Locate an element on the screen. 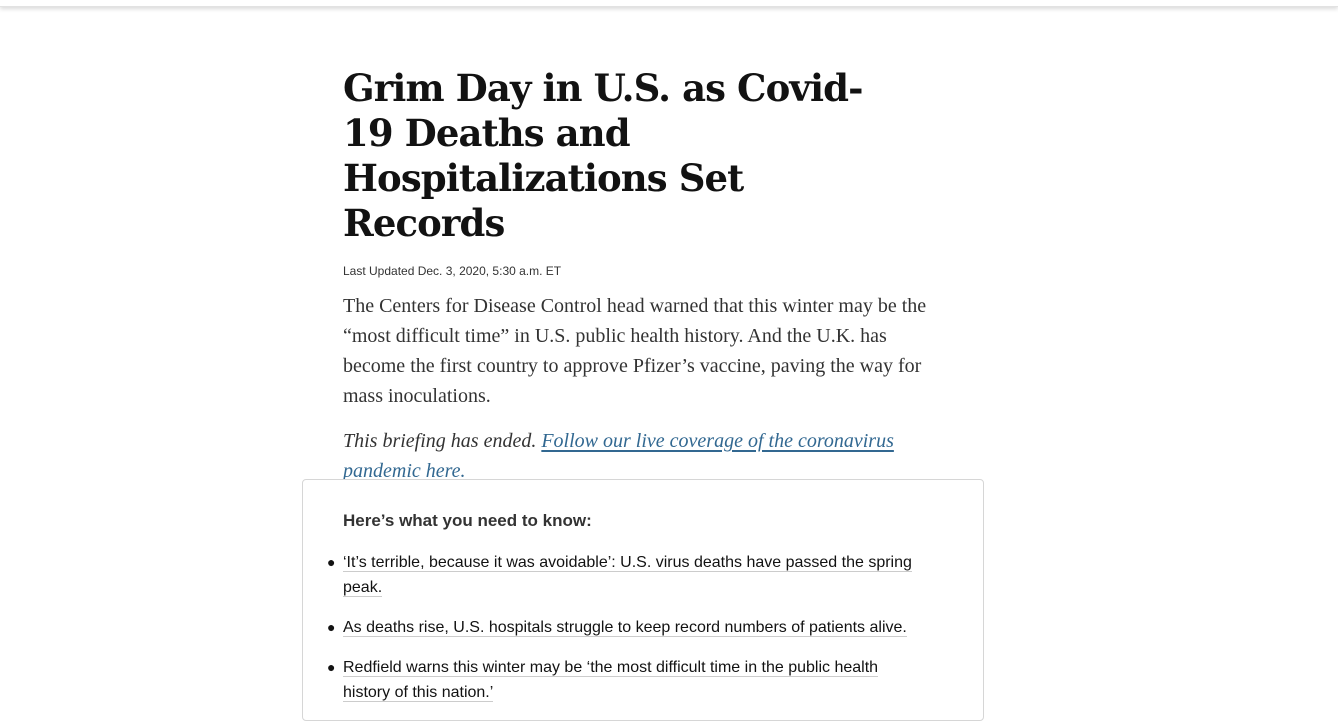 This screenshot has width=1338, height=721. last-updated-timestamp: Last Updated Dec. 3, 2020, 5:30 a.m. ET is located at coordinates (452, 271).